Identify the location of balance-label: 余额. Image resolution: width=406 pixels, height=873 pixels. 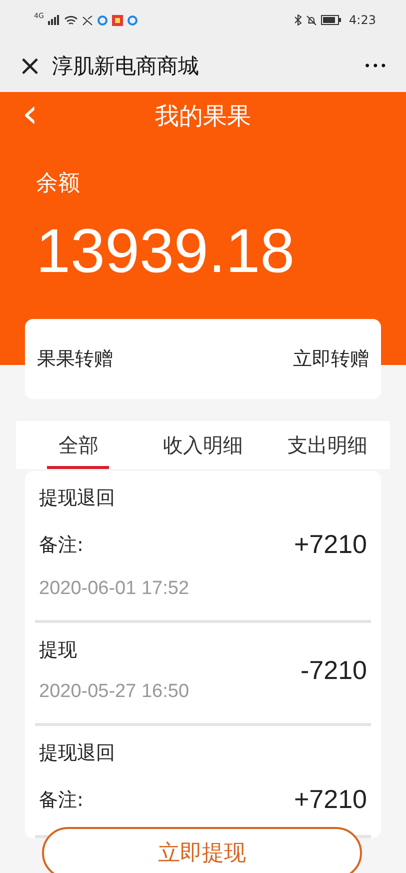
(58, 184).